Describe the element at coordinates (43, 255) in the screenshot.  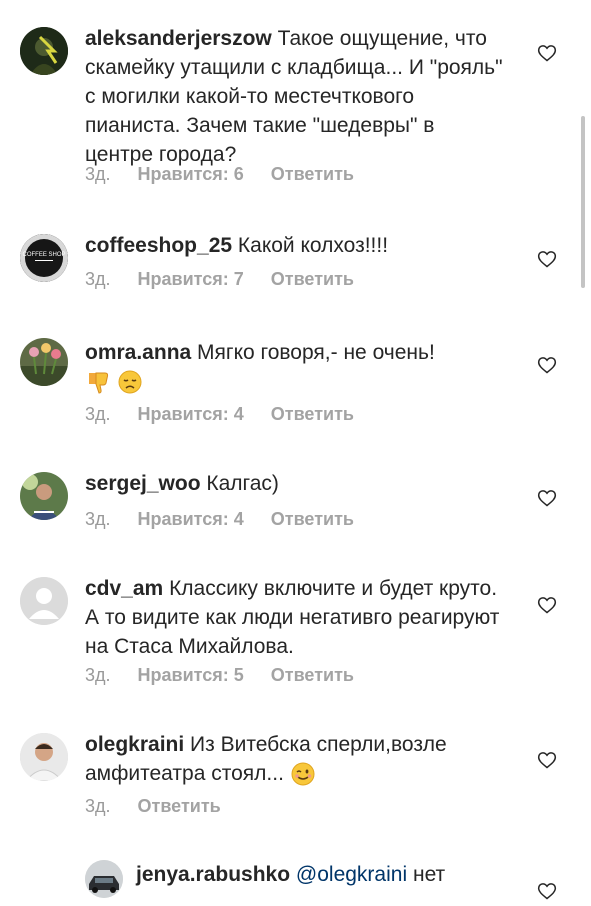
I see `avatar-logo-text: COFFEE SHOP` at that location.